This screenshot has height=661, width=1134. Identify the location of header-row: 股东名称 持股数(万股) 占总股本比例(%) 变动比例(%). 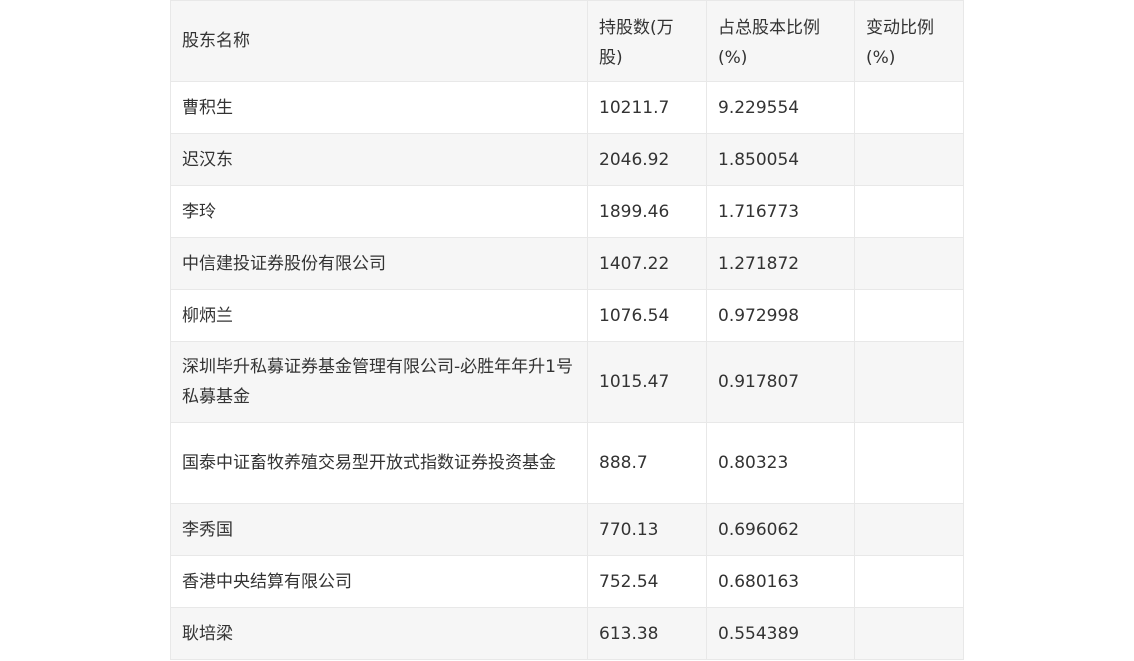
(567, 41).